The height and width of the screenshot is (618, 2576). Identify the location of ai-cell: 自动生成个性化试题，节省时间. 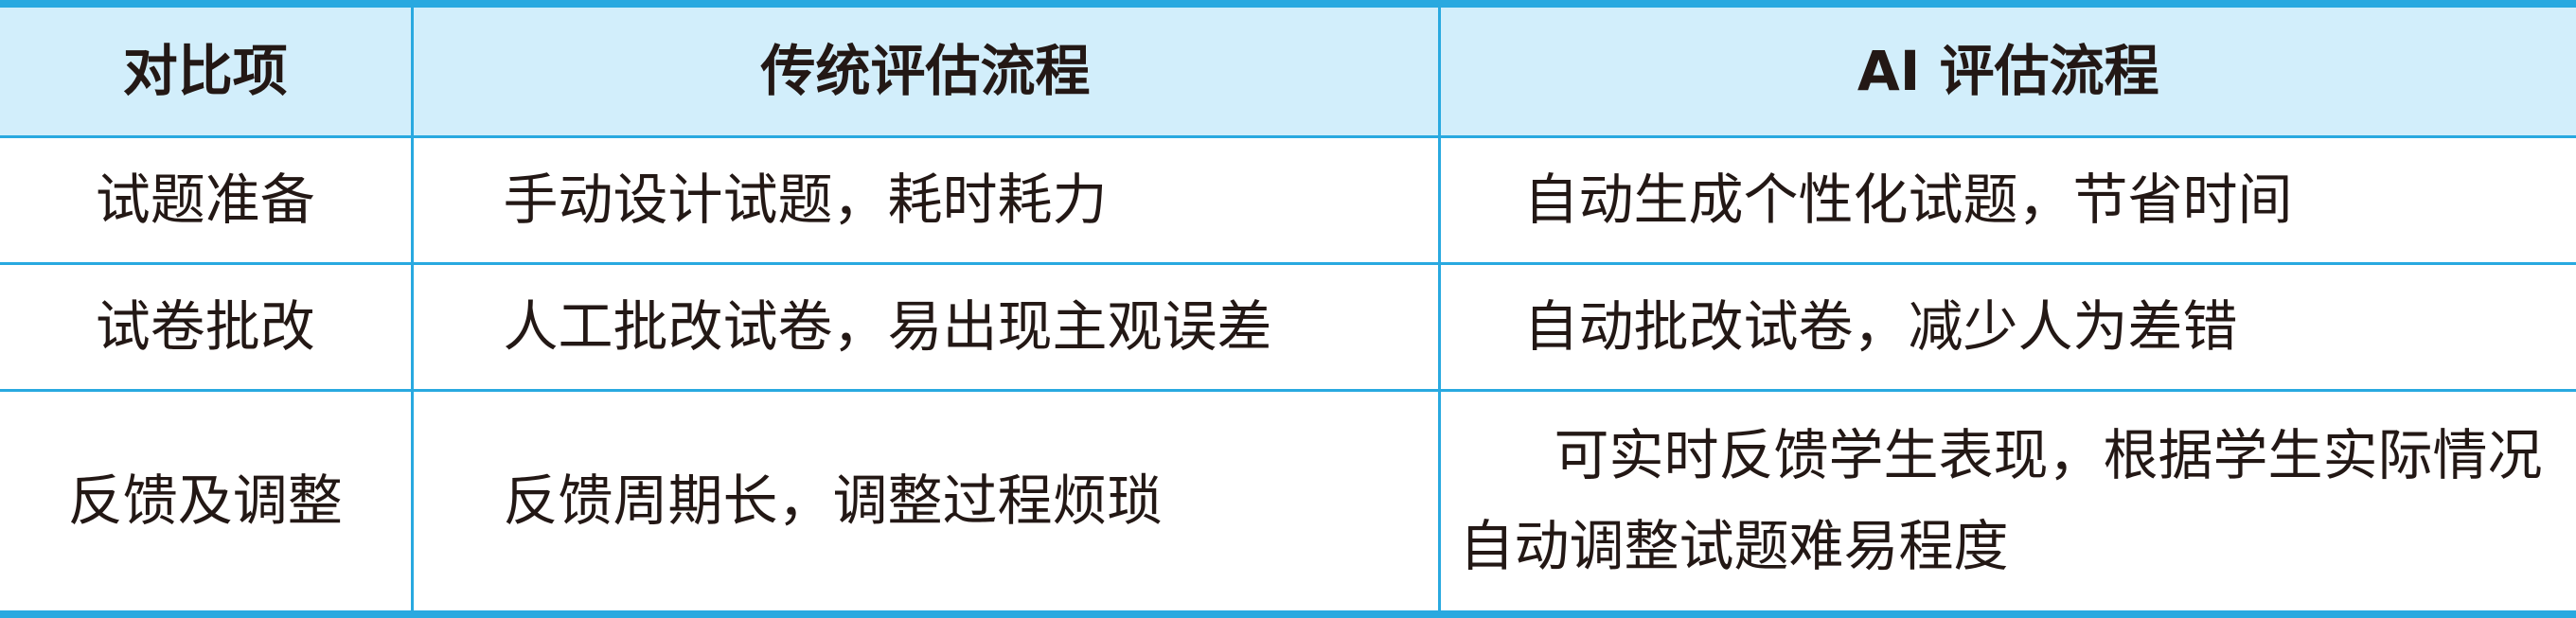
(2007, 199).